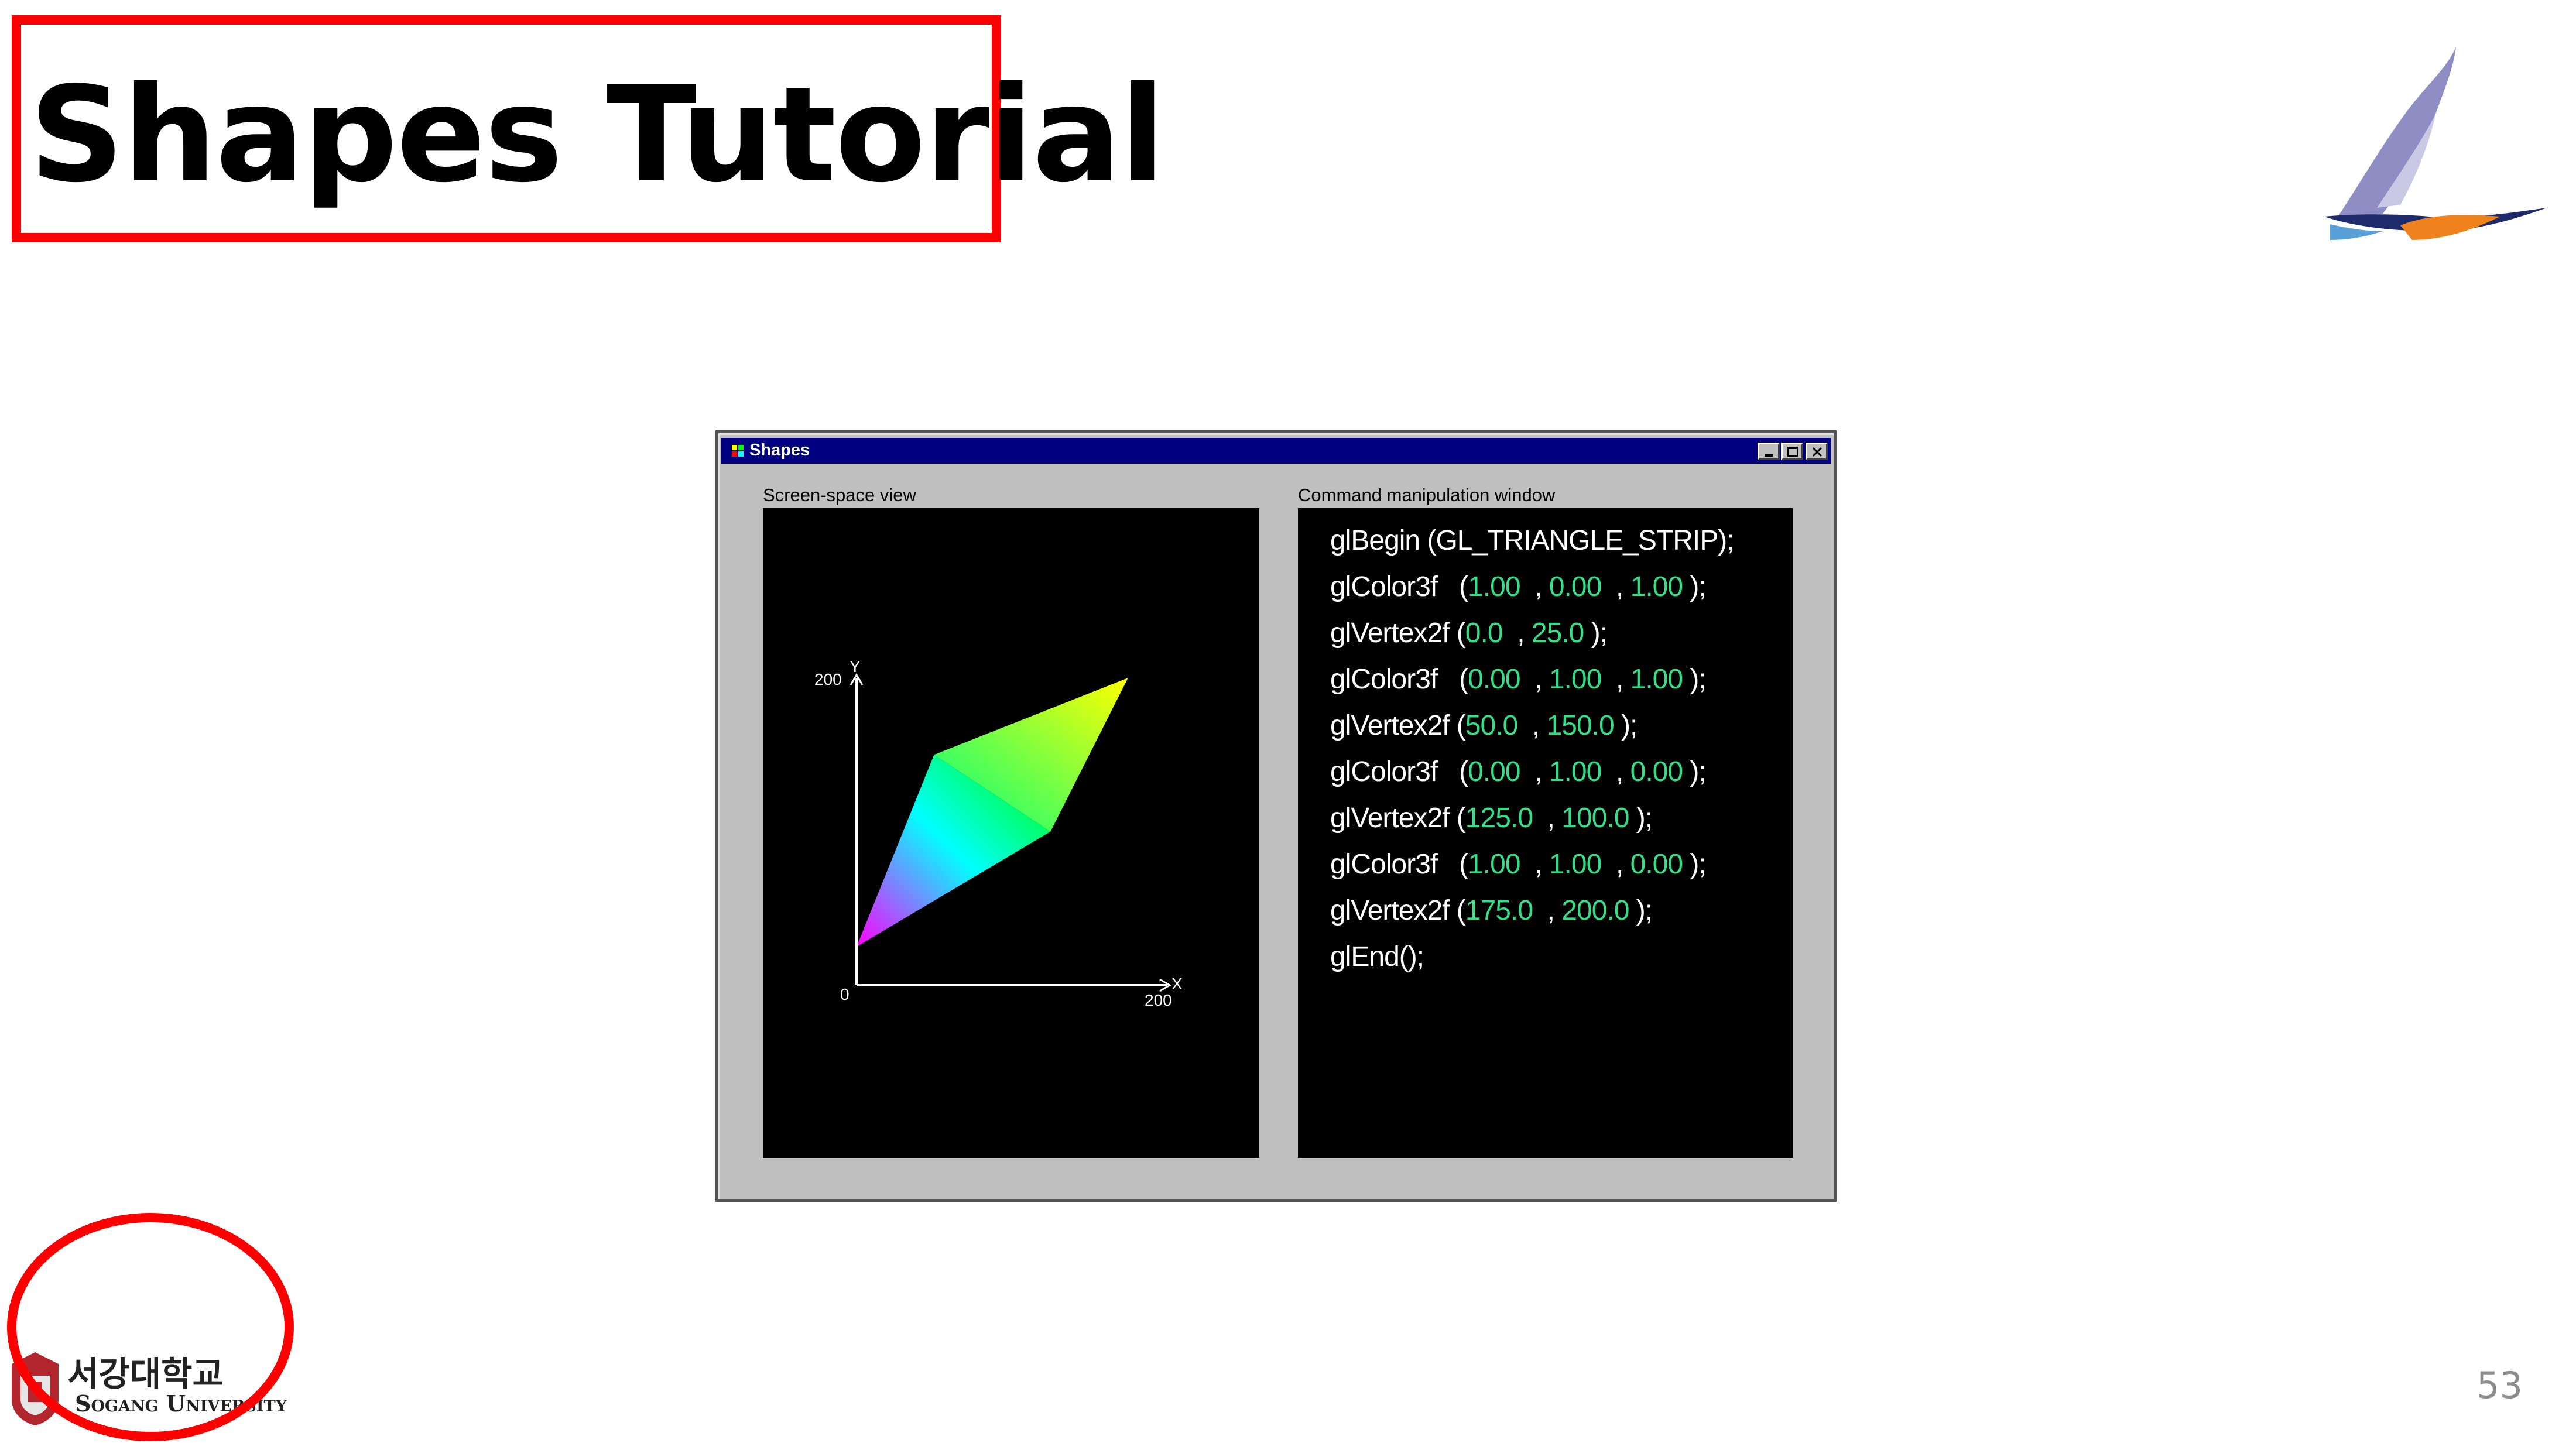 The height and width of the screenshot is (1443, 2576). I want to click on code-line: glColor3f (1.00 , 1.00 , 0.00 );, so click(1518, 864).